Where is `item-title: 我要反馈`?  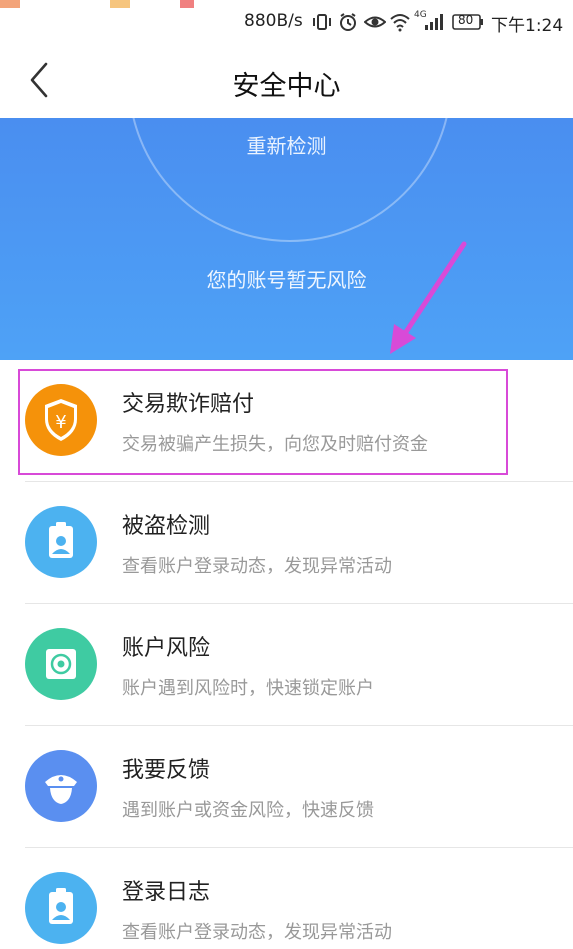 item-title: 我要反馈 is located at coordinates (166, 770).